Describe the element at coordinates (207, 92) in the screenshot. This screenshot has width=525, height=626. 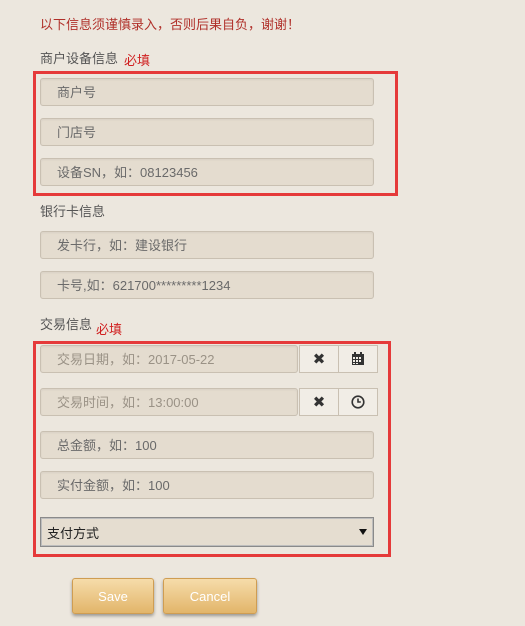
I see `merchant-no-input` at that location.